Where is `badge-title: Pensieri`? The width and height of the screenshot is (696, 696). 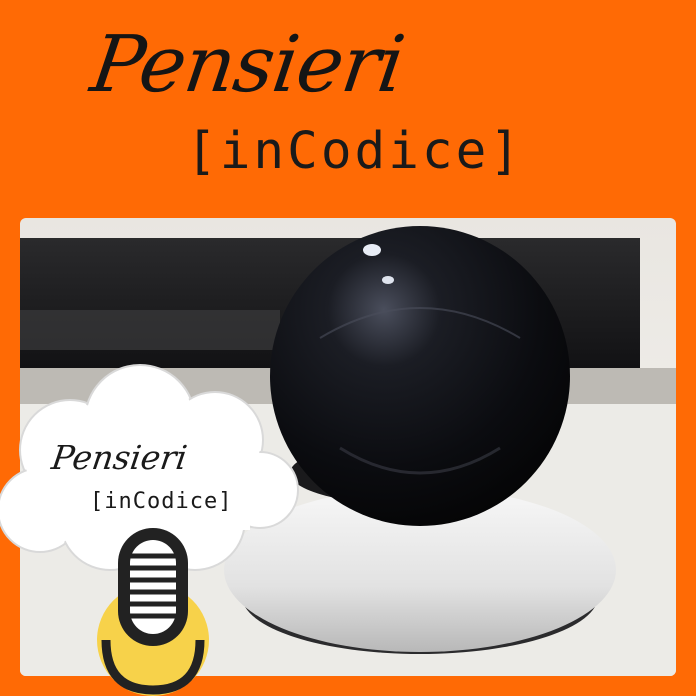
badge-title: Pensieri is located at coordinates (119, 457).